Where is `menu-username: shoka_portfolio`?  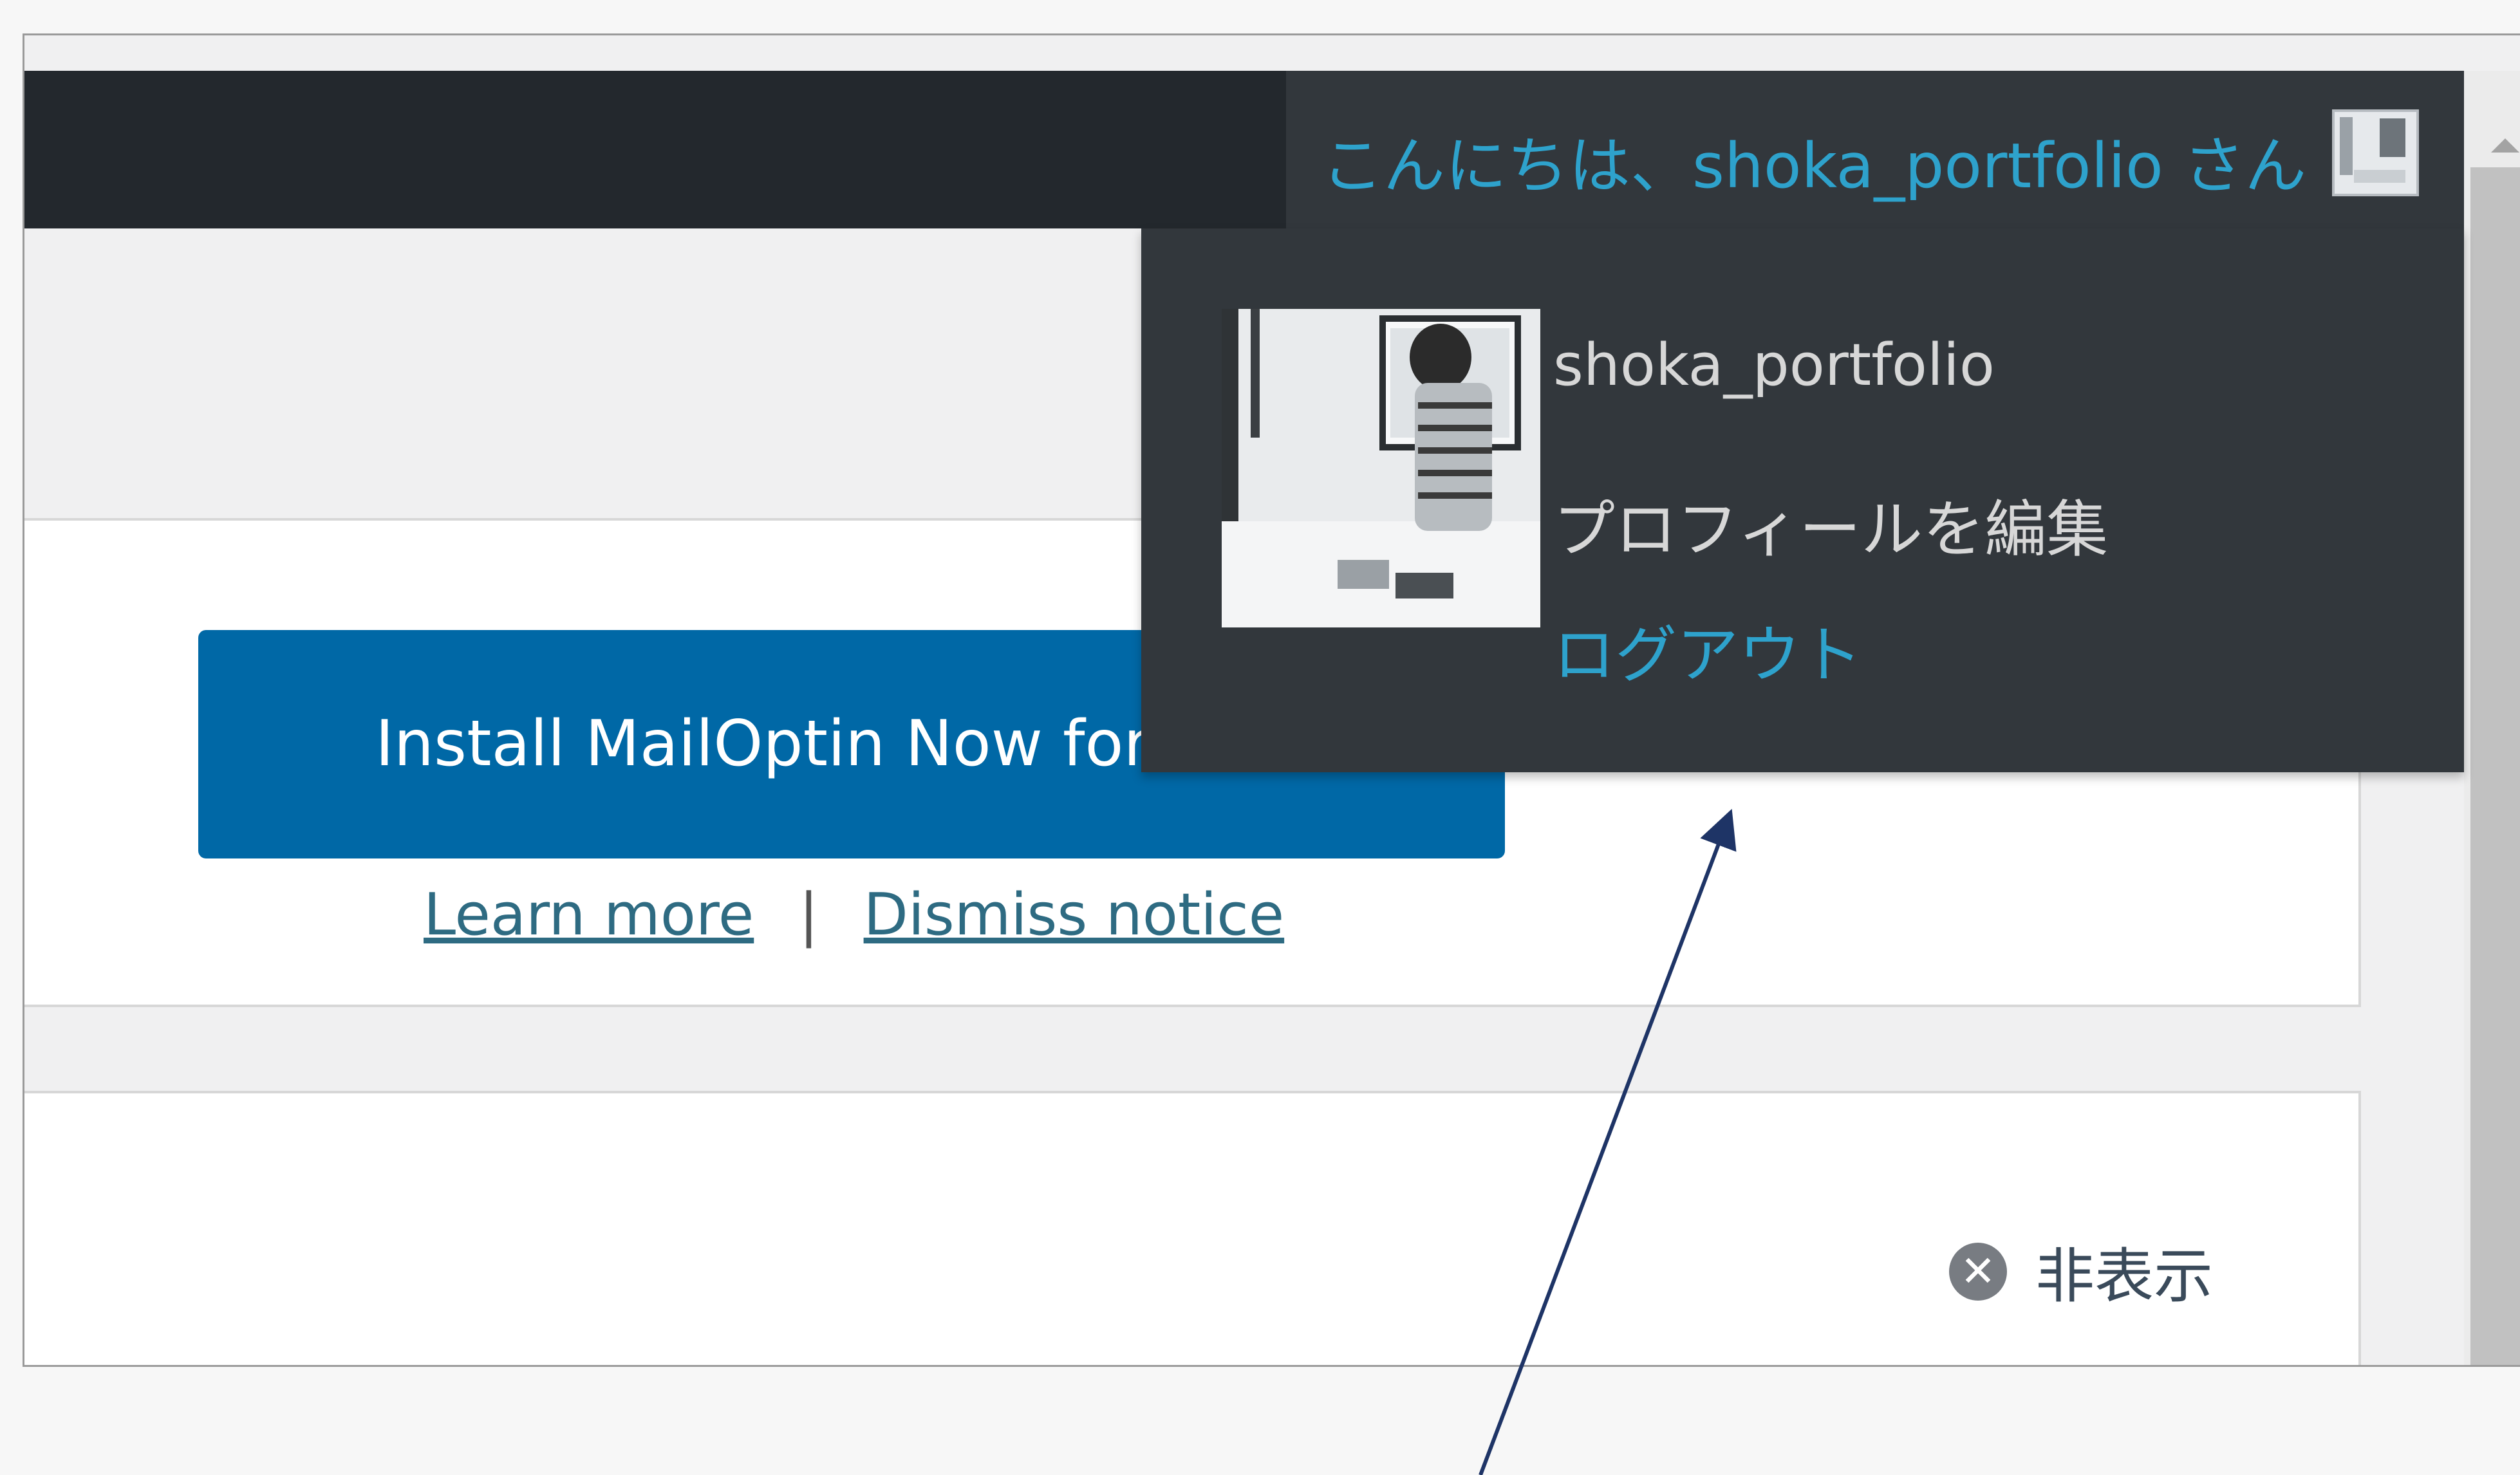
menu-username: shoka_portfolio is located at coordinates (1774, 365).